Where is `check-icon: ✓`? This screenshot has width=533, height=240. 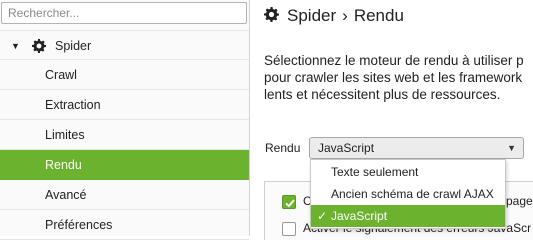
check-icon: ✓ is located at coordinates (322, 216).